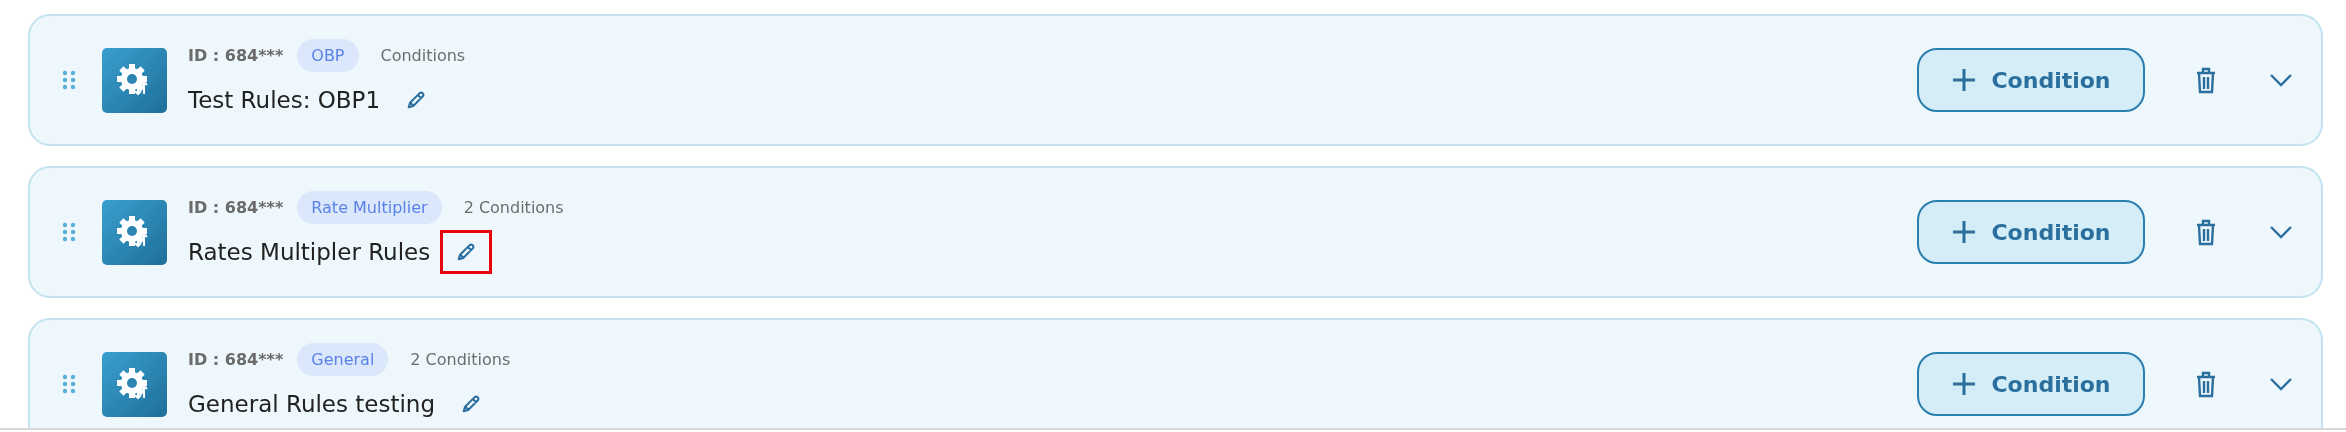 This screenshot has width=2346, height=432. I want to click on rule-name: General Rules testing, so click(312, 403).